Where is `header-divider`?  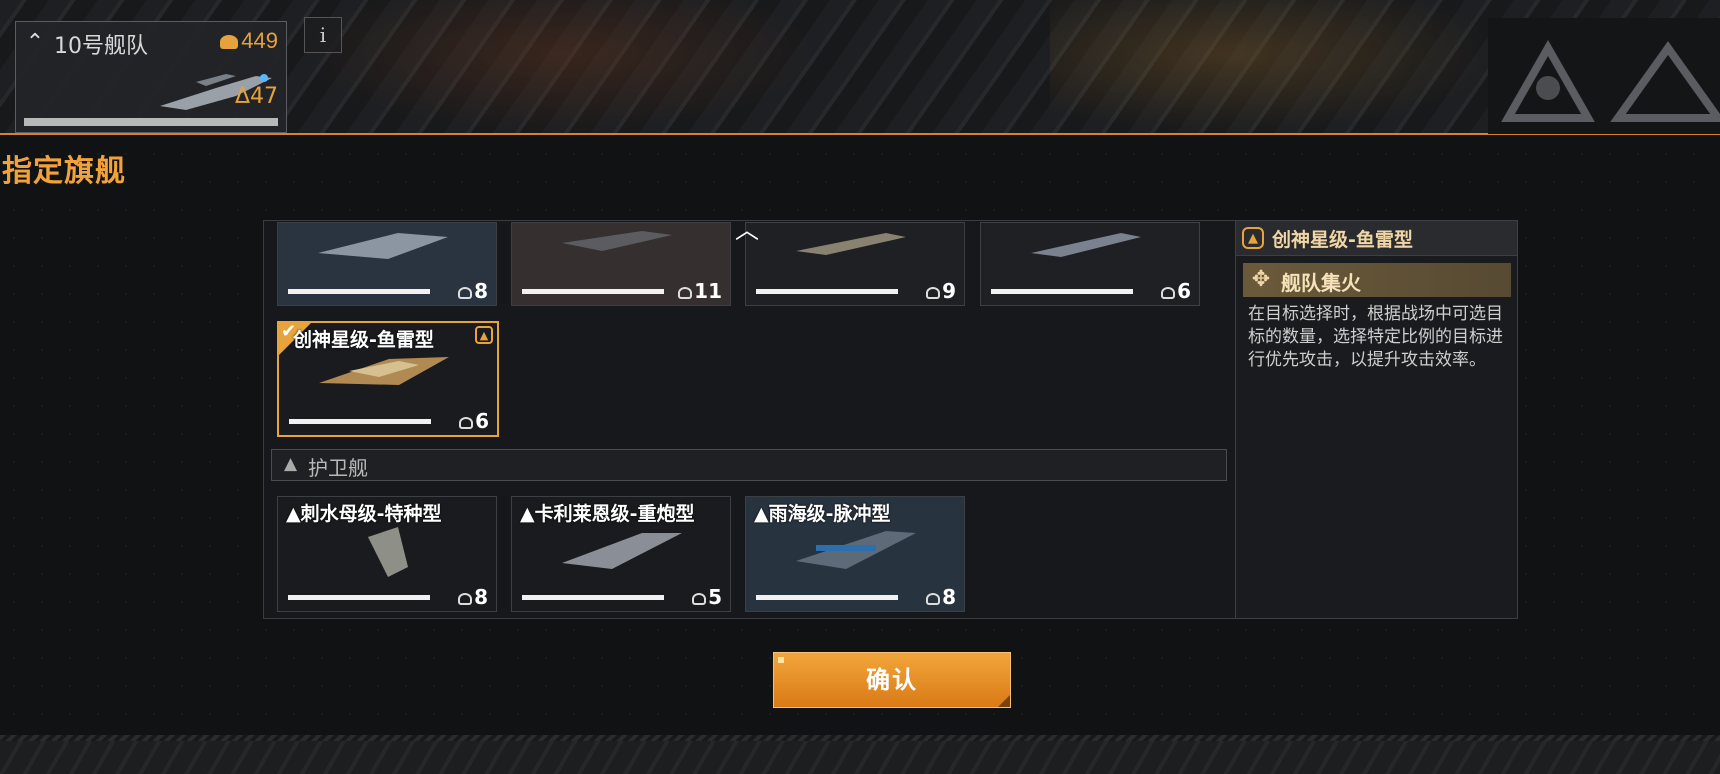 header-divider is located at coordinates (860, 134).